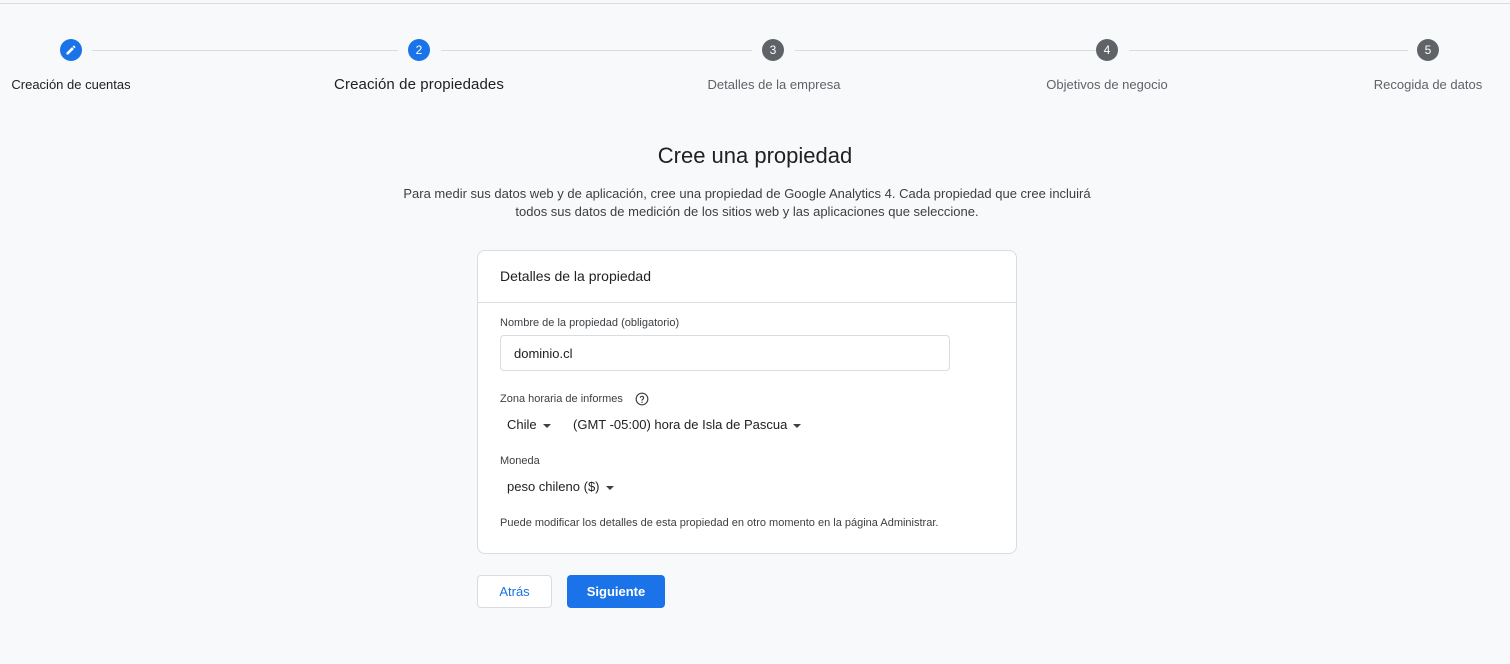  Describe the element at coordinates (680, 424) in the screenshot. I see `timezone-select-value: (GMT -05:00) hora de Isla de Pascua` at that location.